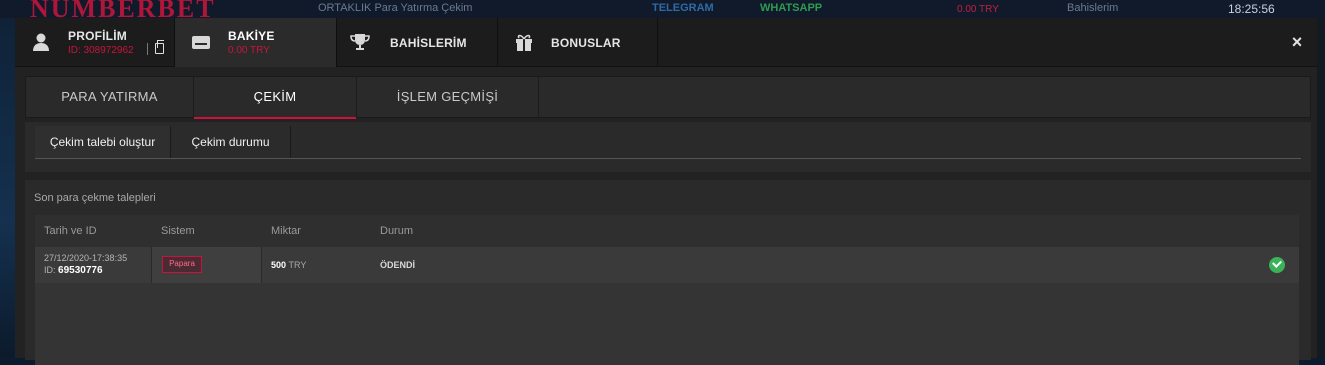 The image size is (1325, 365). I want to click on wallet-icon, so click(201, 42).